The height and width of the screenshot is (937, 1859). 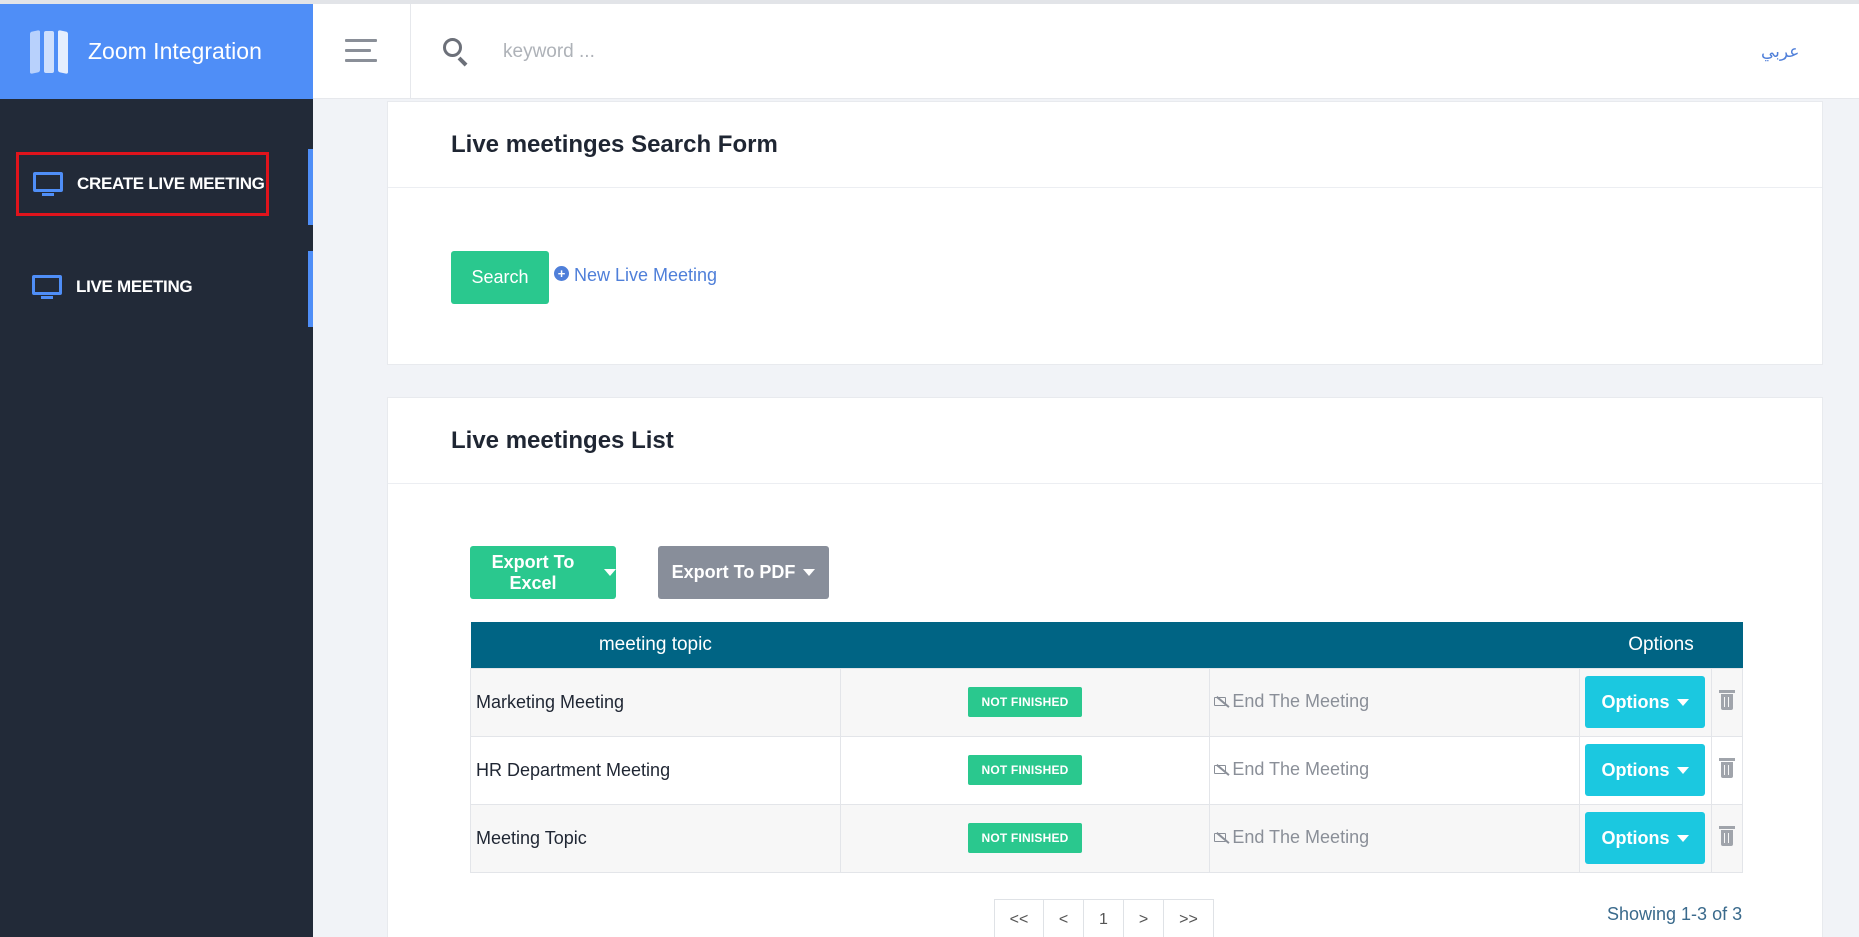 What do you see at coordinates (310, 187) in the screenshot?
I see `nav-active-indicator` at bounding box center [310, 187].